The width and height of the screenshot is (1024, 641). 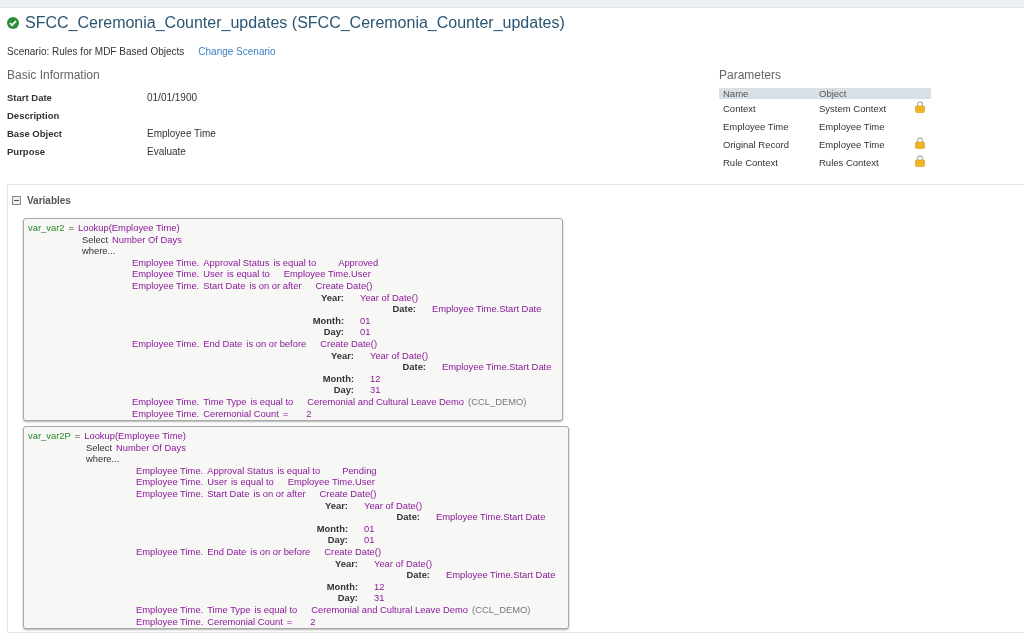 I want to click on condition-operator: is on or before, so click(x=280, y=552).